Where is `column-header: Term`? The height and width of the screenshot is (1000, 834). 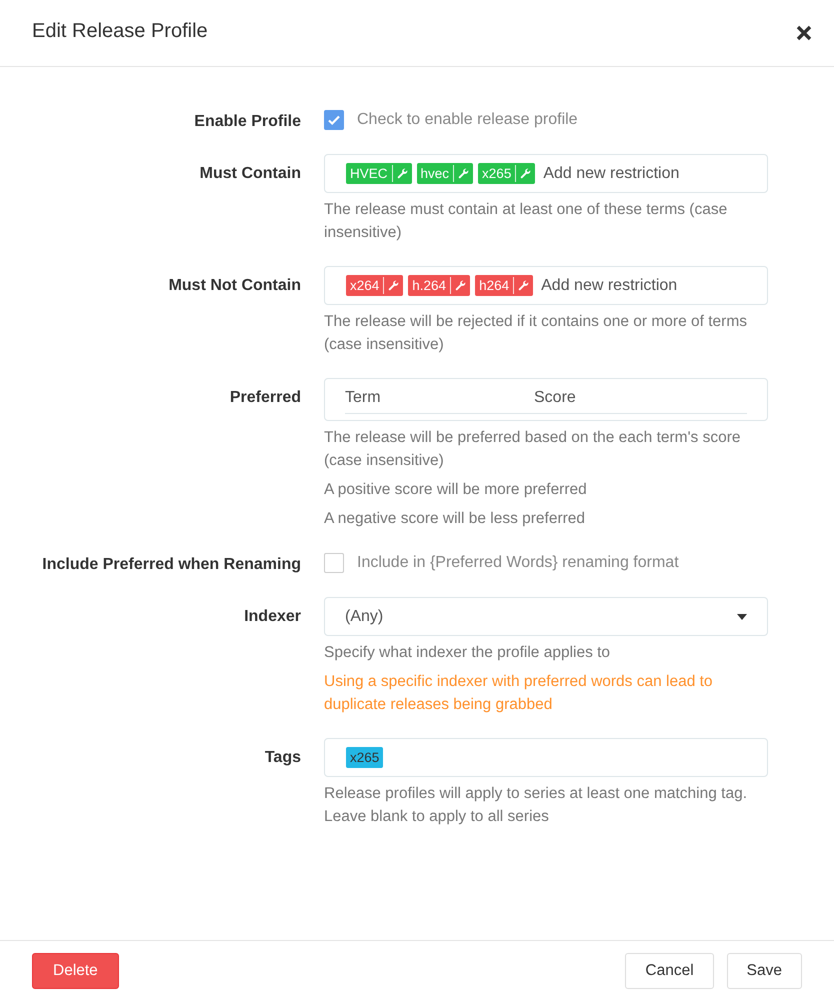
column-header: Term is located at coordinates (363, 398).